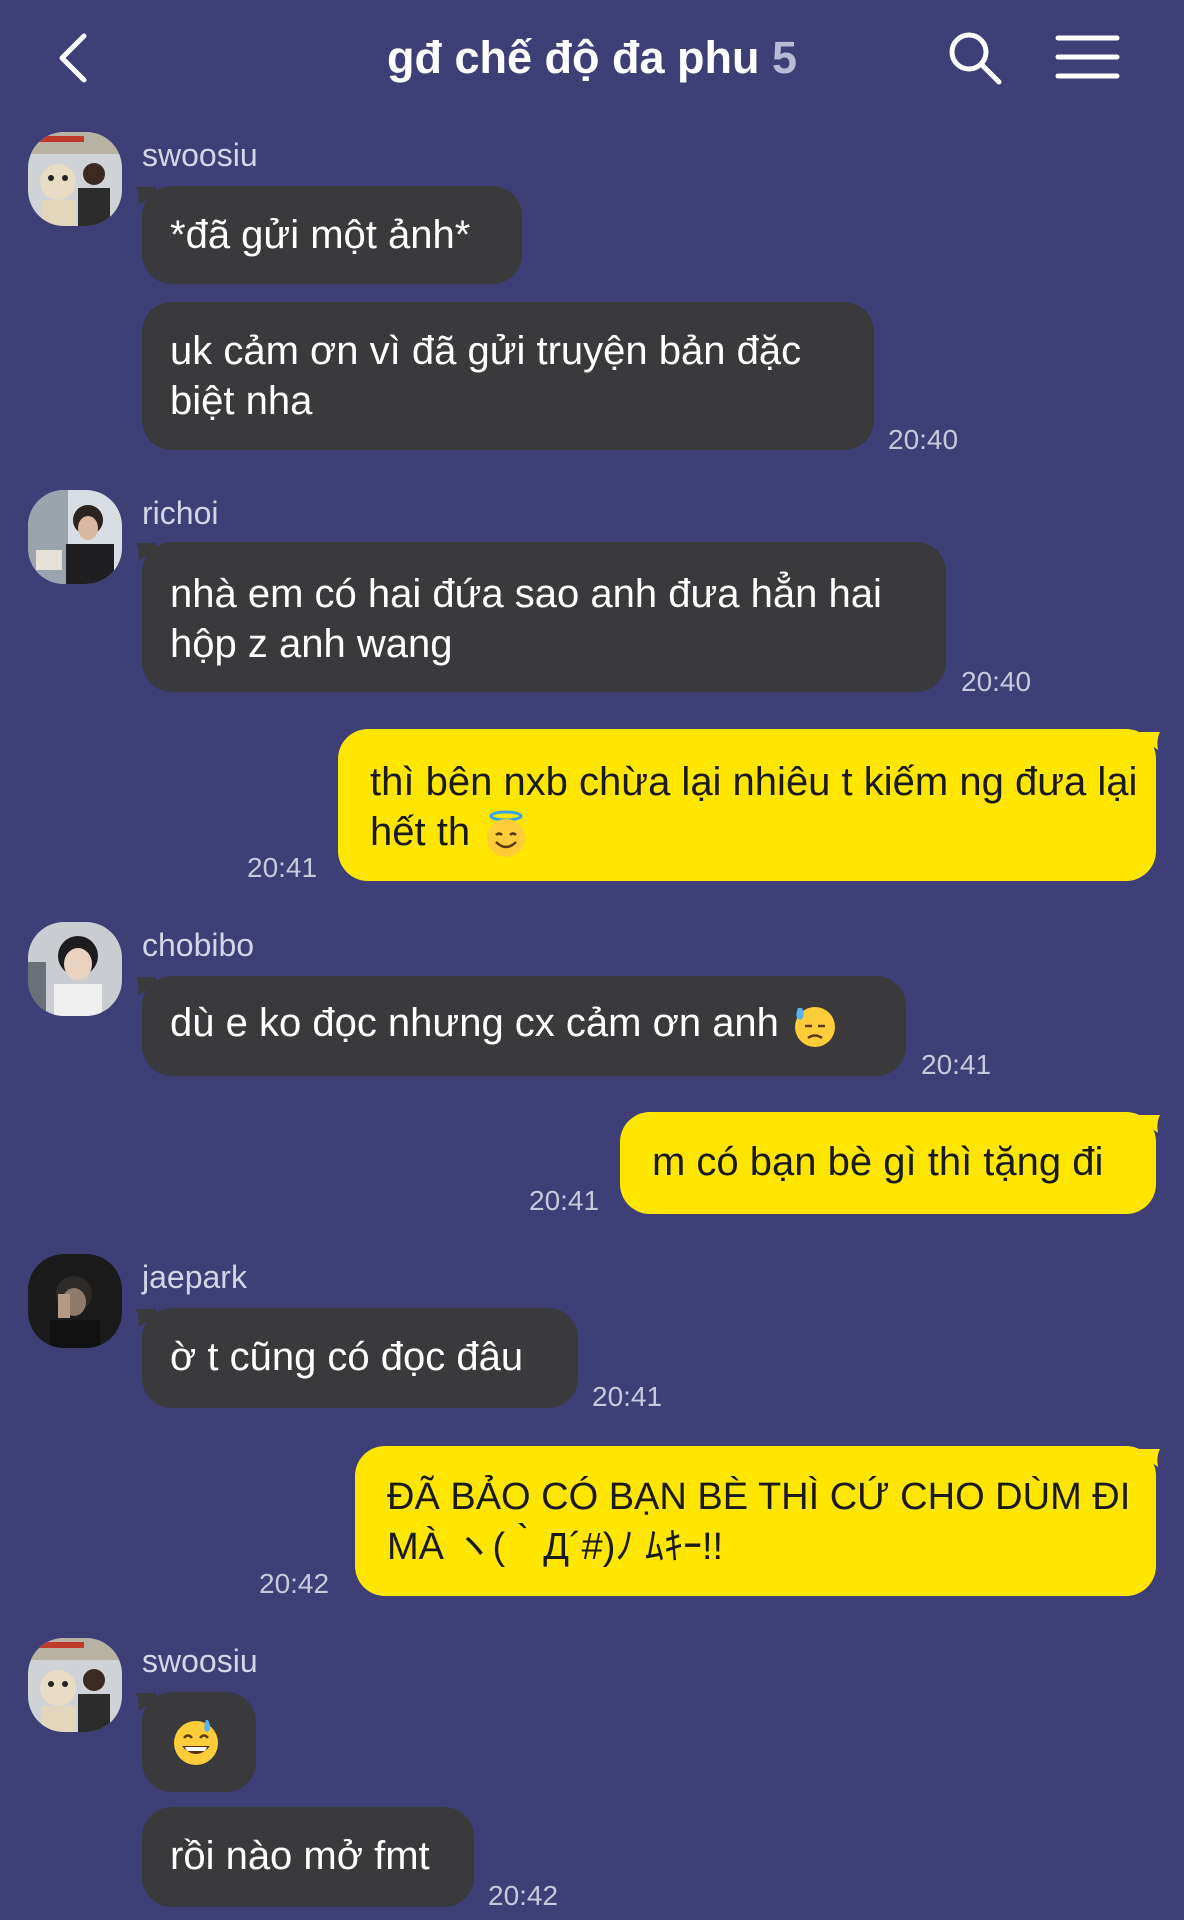 The width and height of the screenshot is (1184, 1920). I want to click on message-bubble: m có bạn bè gì thì tặng đi, so click(888, 1163).